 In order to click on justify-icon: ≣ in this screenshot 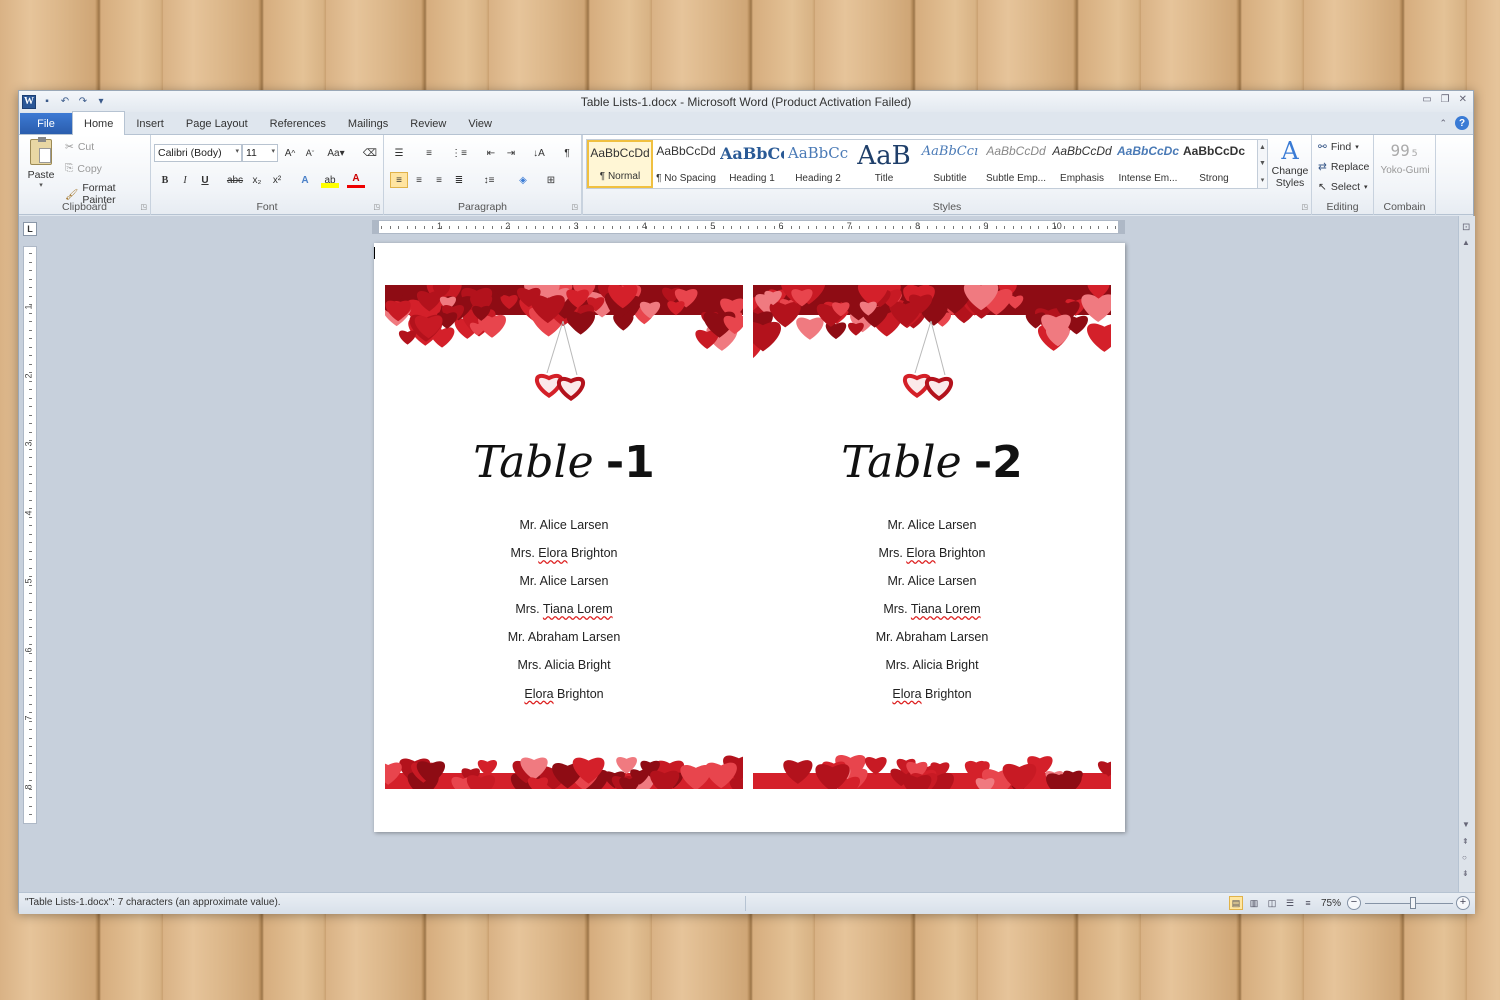, I will do `click(459, 180)`.